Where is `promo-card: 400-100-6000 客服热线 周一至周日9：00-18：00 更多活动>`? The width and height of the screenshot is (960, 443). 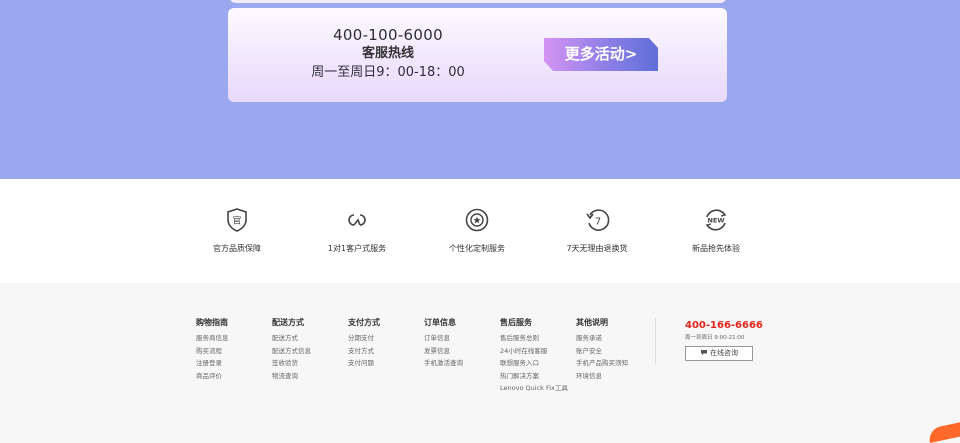
promo-card: 400-100-6000 客服热线 周一至周日9：00-18：00 更多活动> is located at coordinates (477, 55).